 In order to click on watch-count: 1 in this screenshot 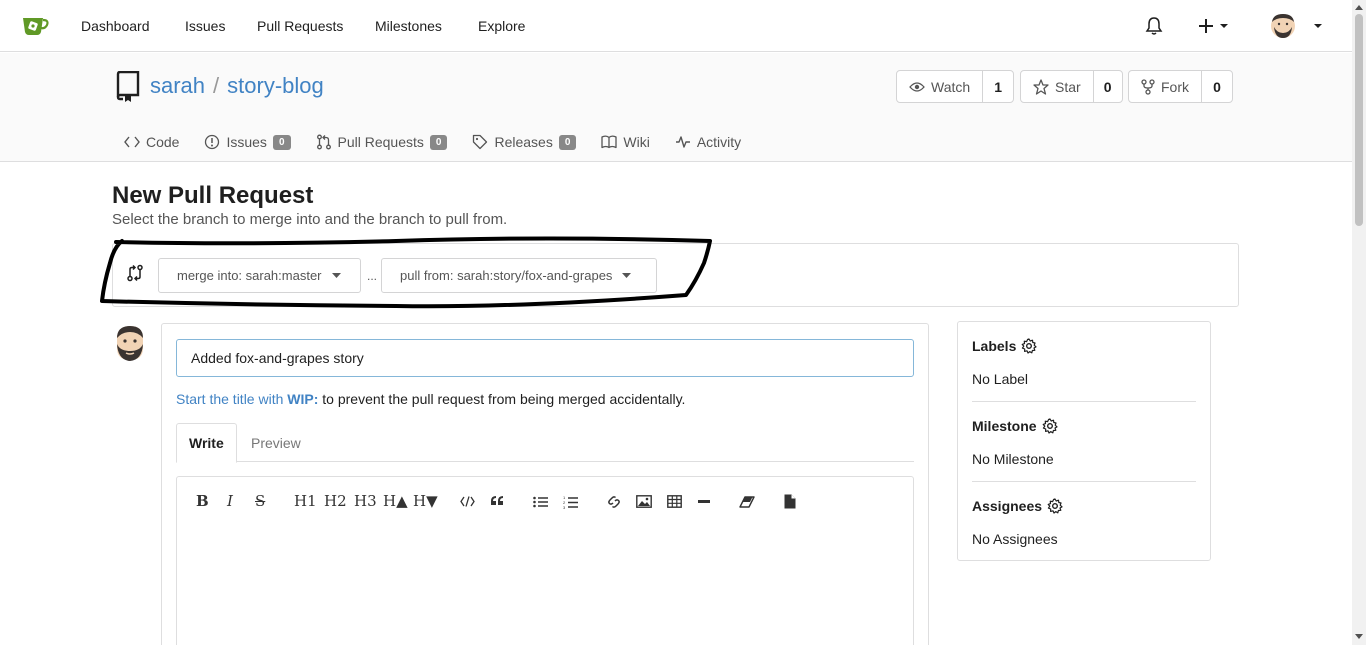, I will do `click(998, 86)`.